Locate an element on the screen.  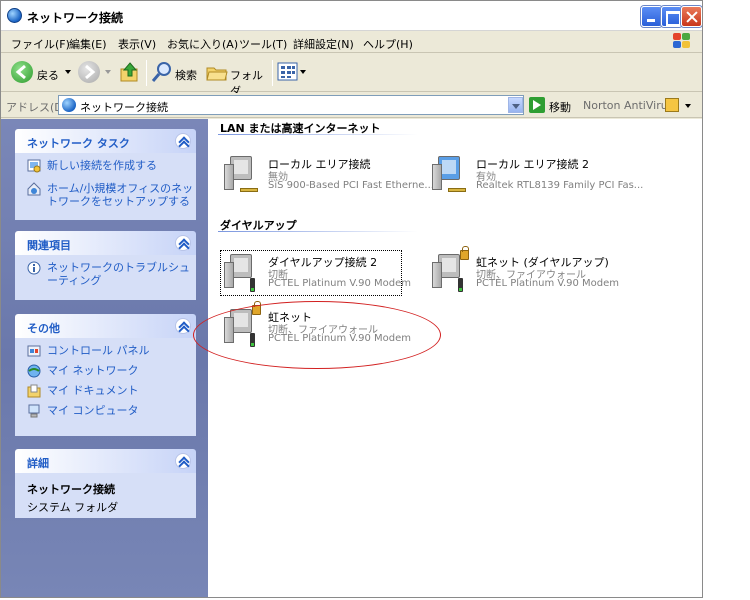
search-icon is located at coordinates (161, 72).